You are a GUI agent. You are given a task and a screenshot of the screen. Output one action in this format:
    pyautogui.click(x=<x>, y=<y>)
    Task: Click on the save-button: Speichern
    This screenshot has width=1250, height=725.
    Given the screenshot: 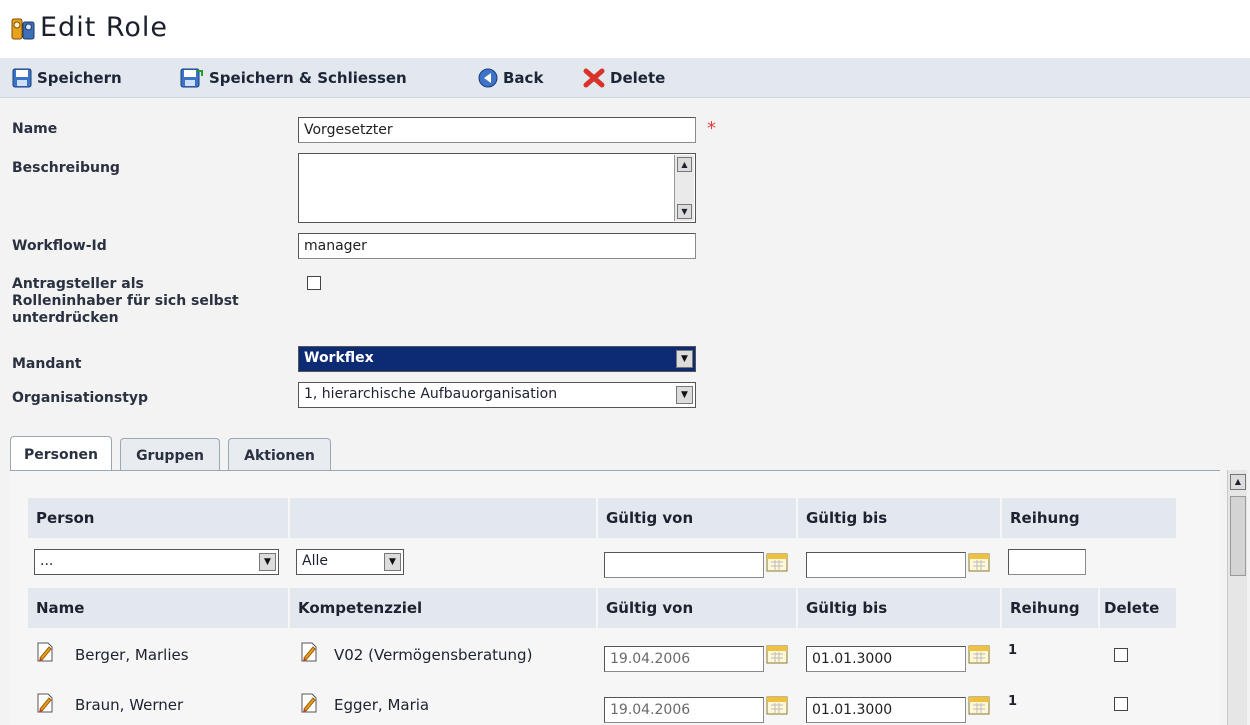 What is the action you would take?
    pyautogui.click(x=67, y=78)
    